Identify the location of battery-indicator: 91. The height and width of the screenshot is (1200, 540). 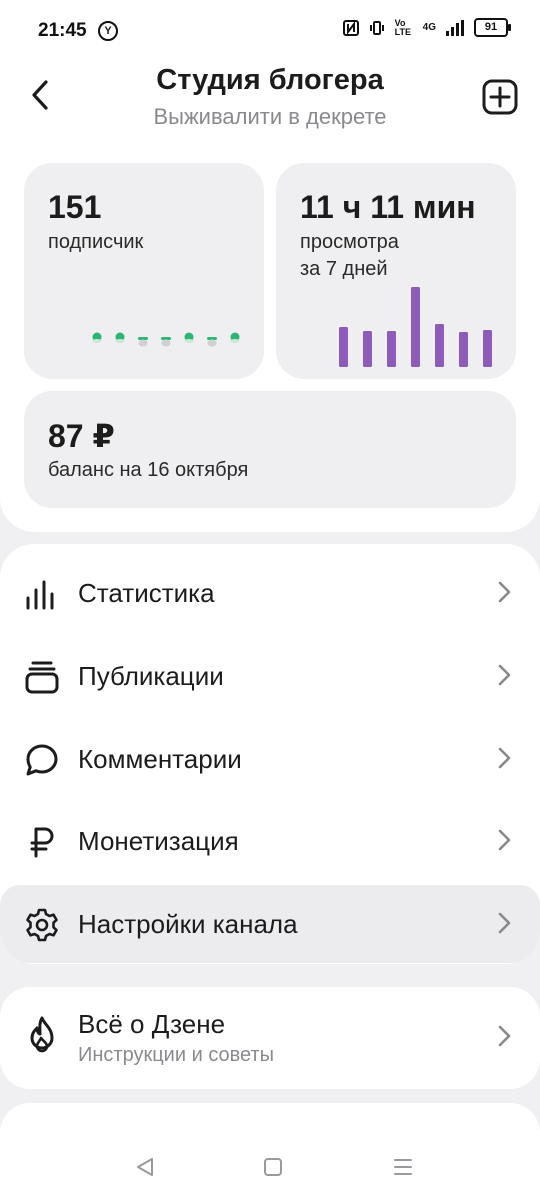
(492, 27).